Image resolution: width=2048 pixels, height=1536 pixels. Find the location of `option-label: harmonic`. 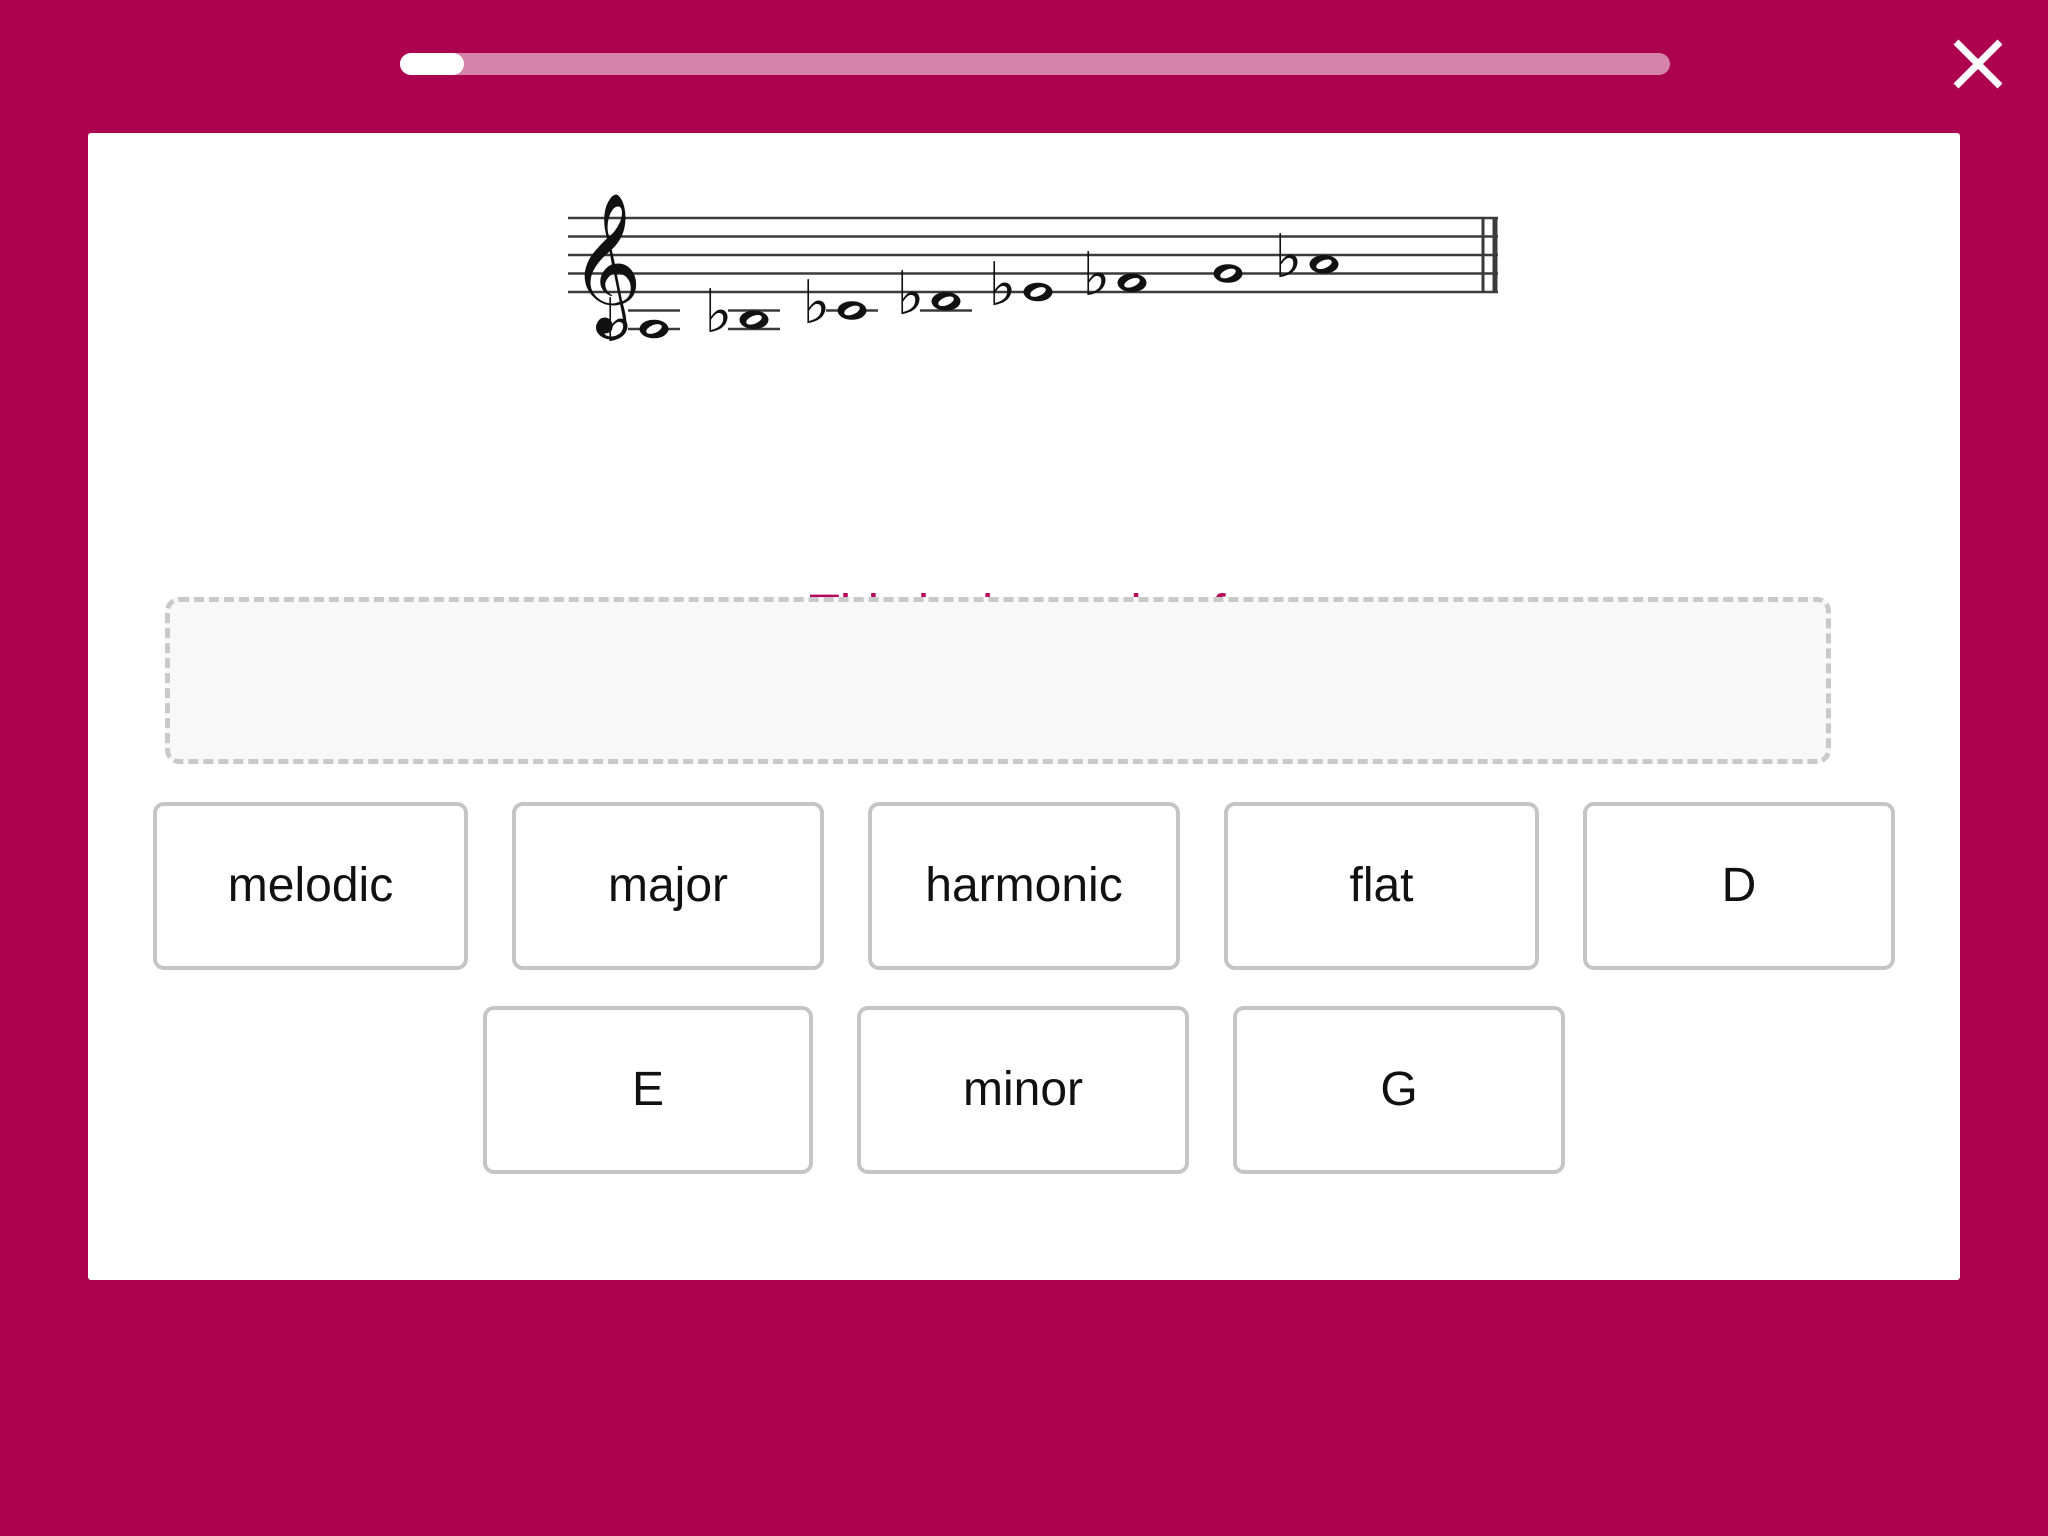

option-label: harmonic is located at coordinates (1024, 885).